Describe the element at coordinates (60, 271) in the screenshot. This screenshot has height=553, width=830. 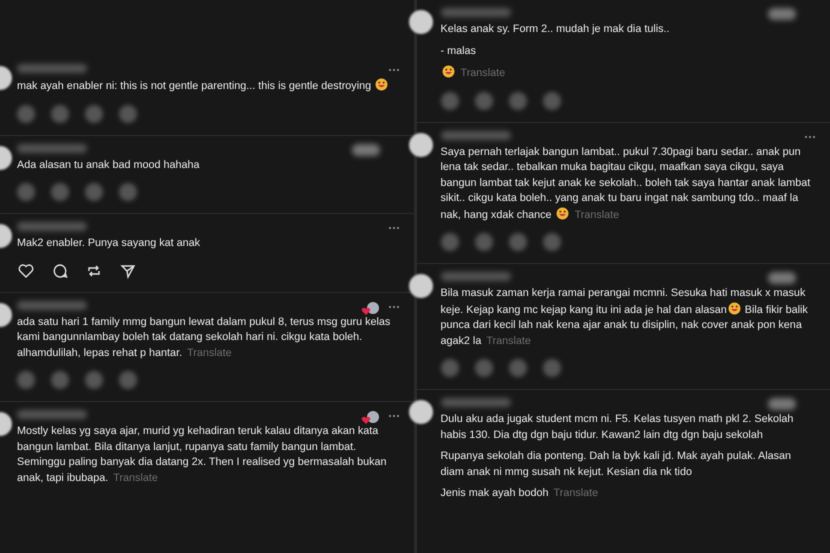
I see `comment-icon` at that location.